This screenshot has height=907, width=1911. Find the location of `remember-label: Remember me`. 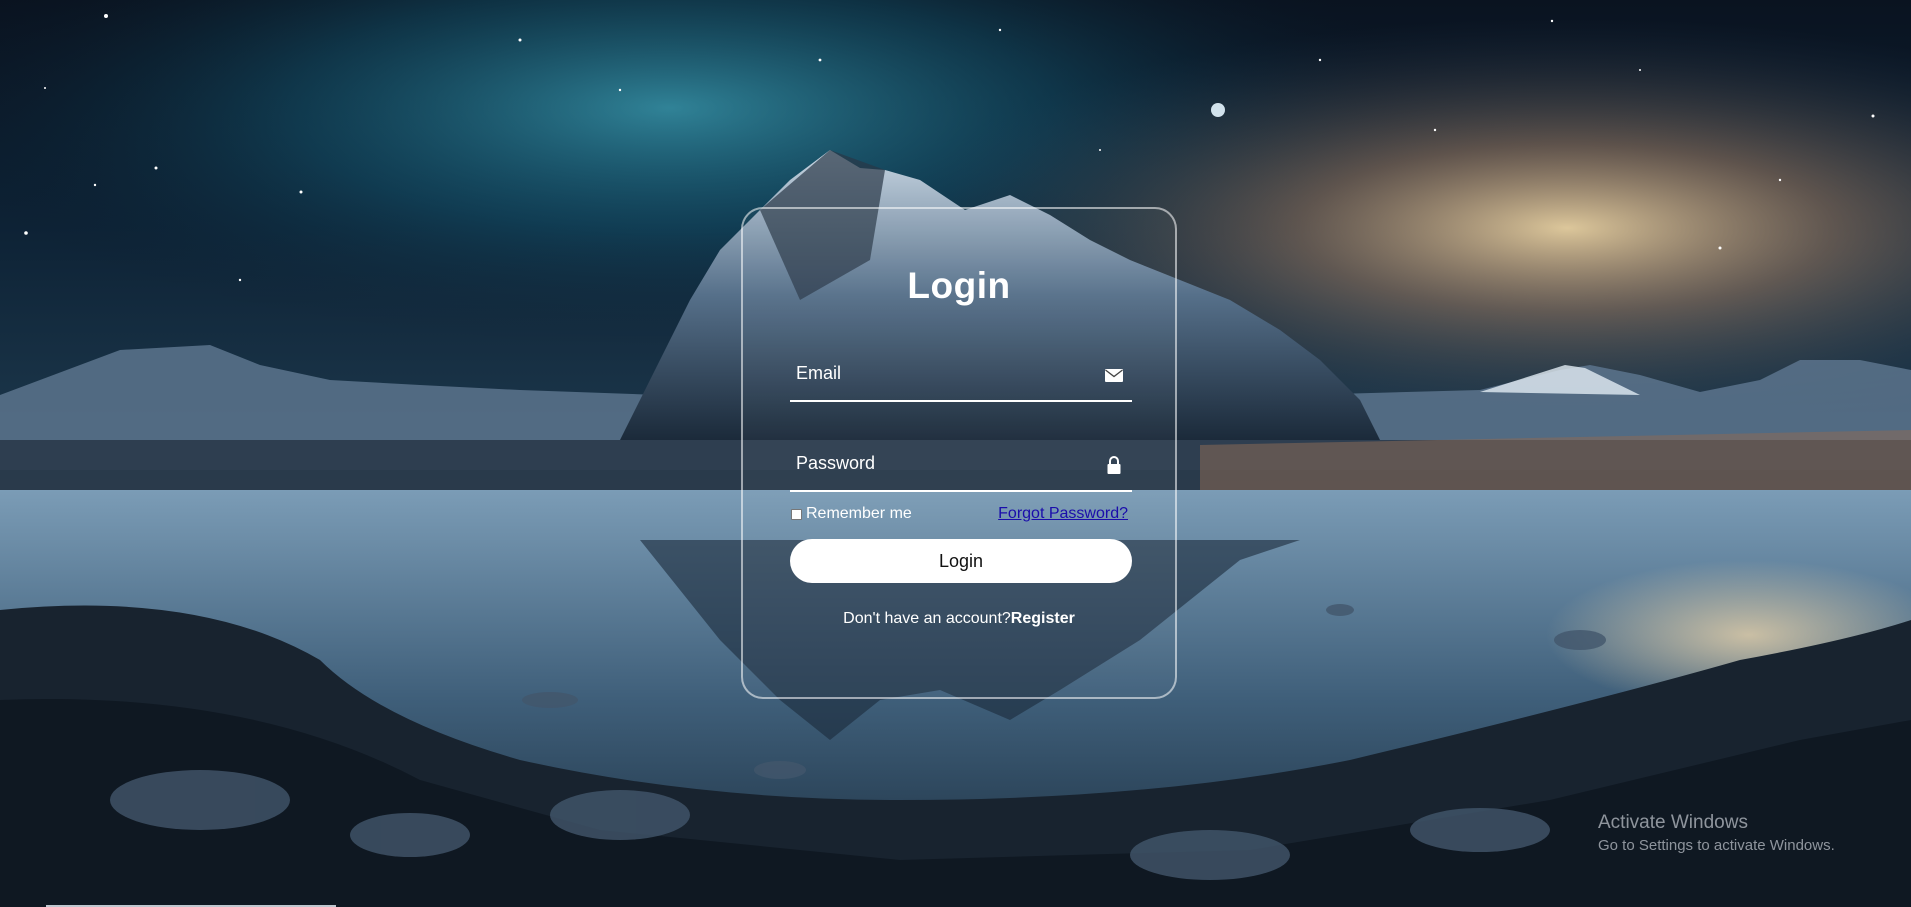

remember-label: Remember me is located at coordinates (859, 513).